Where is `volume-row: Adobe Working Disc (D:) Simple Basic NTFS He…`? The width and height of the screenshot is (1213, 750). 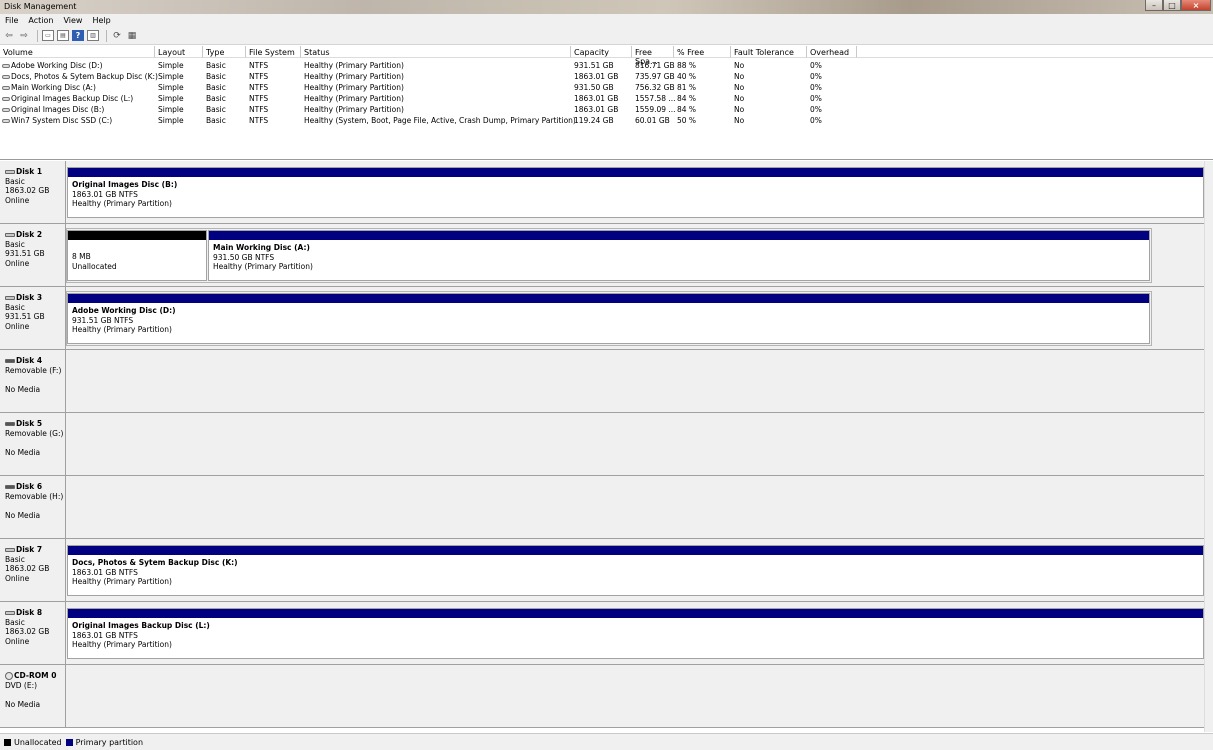
volume-row: Adobe Working Disc (D:) Simple Basic NTFS He… is located at coordinates (606, 65).